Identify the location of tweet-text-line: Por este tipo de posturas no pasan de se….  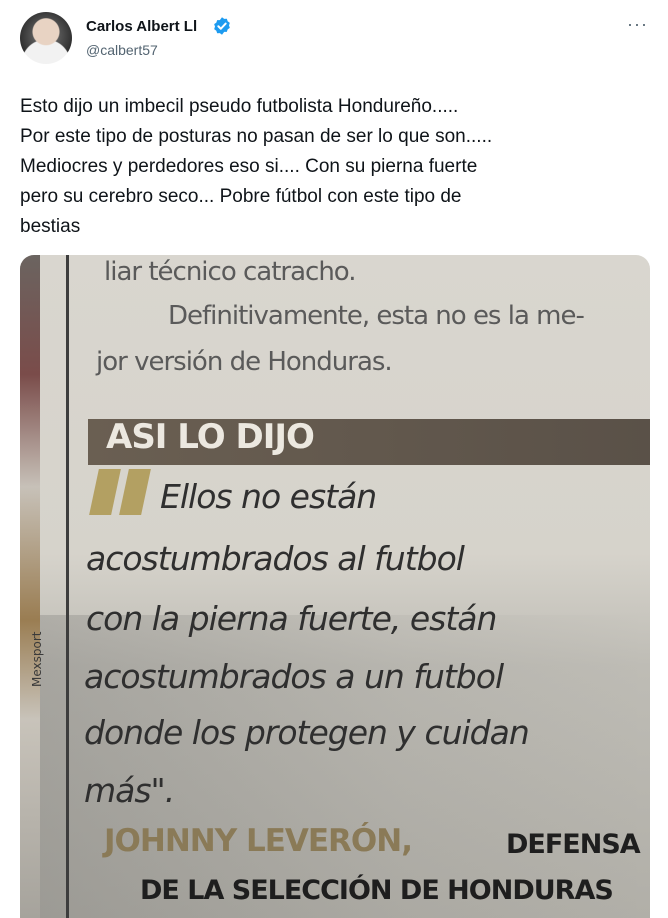
(256, 136).